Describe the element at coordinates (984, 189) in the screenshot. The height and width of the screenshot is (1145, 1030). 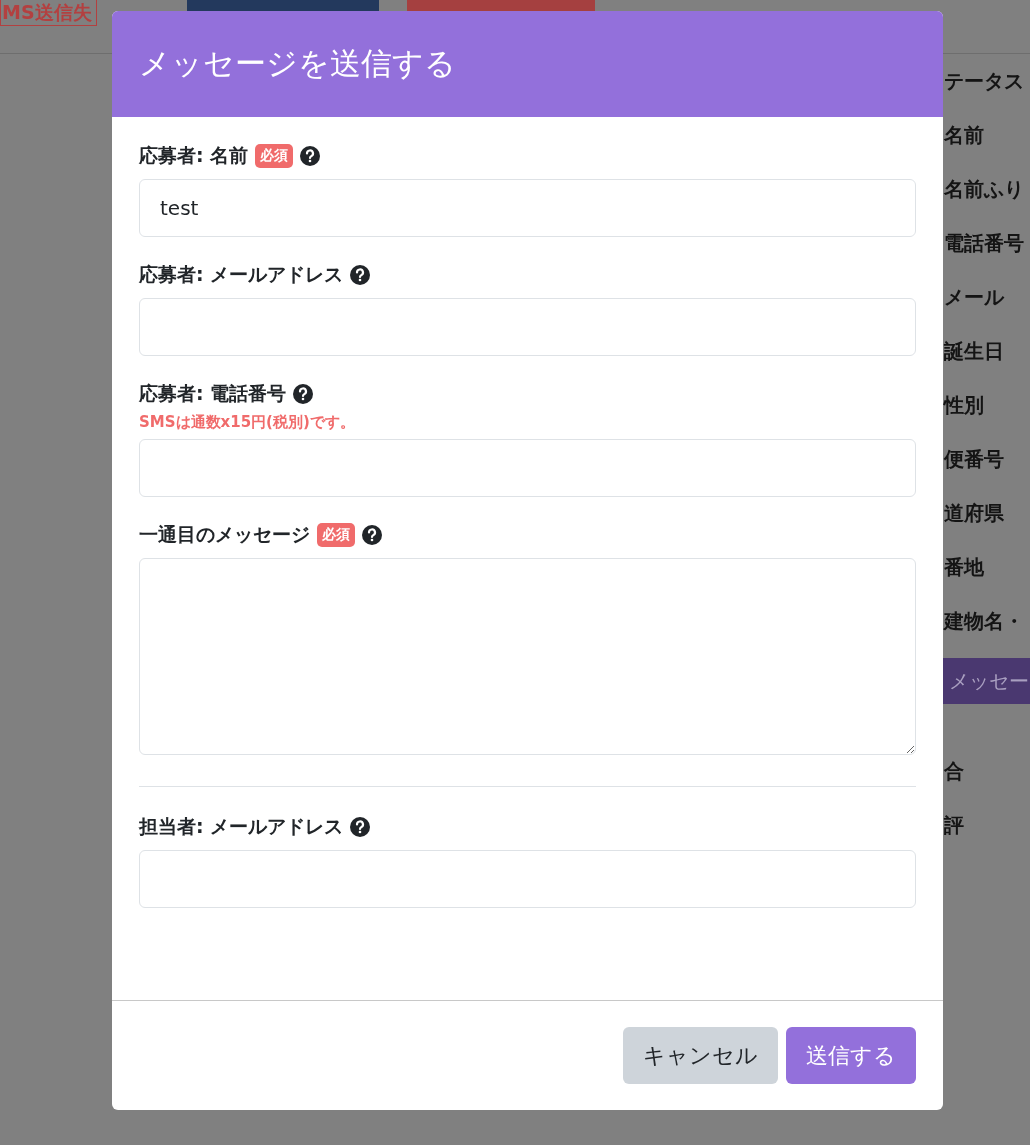
I see `field-label: 名前ふり` at that location.